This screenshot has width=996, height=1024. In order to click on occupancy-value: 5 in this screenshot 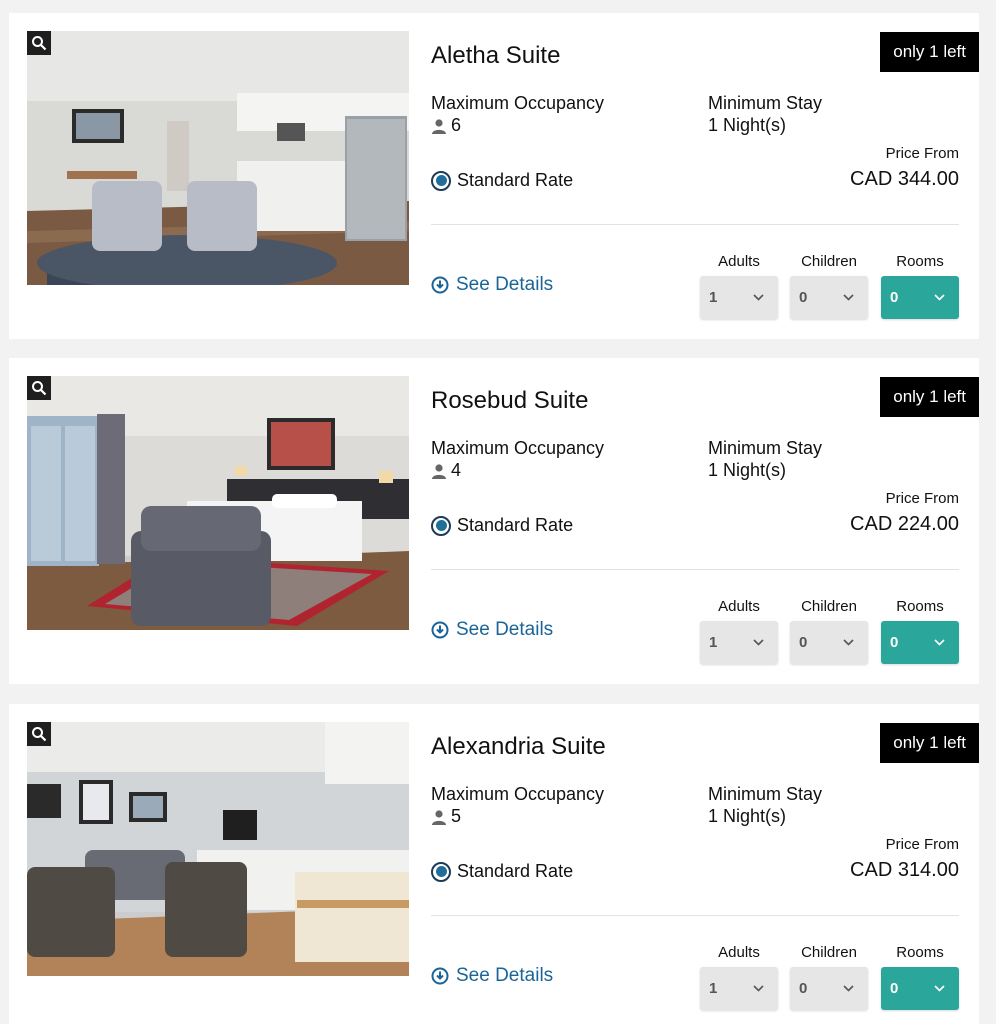, I will do `click(446, 816)`.